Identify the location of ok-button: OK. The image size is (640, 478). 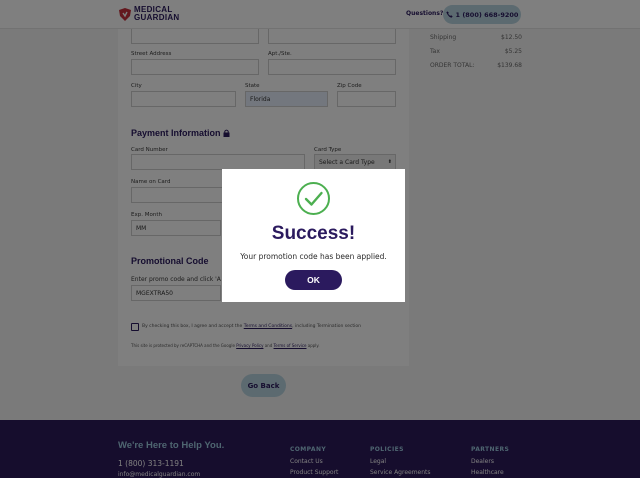
(313, 280).